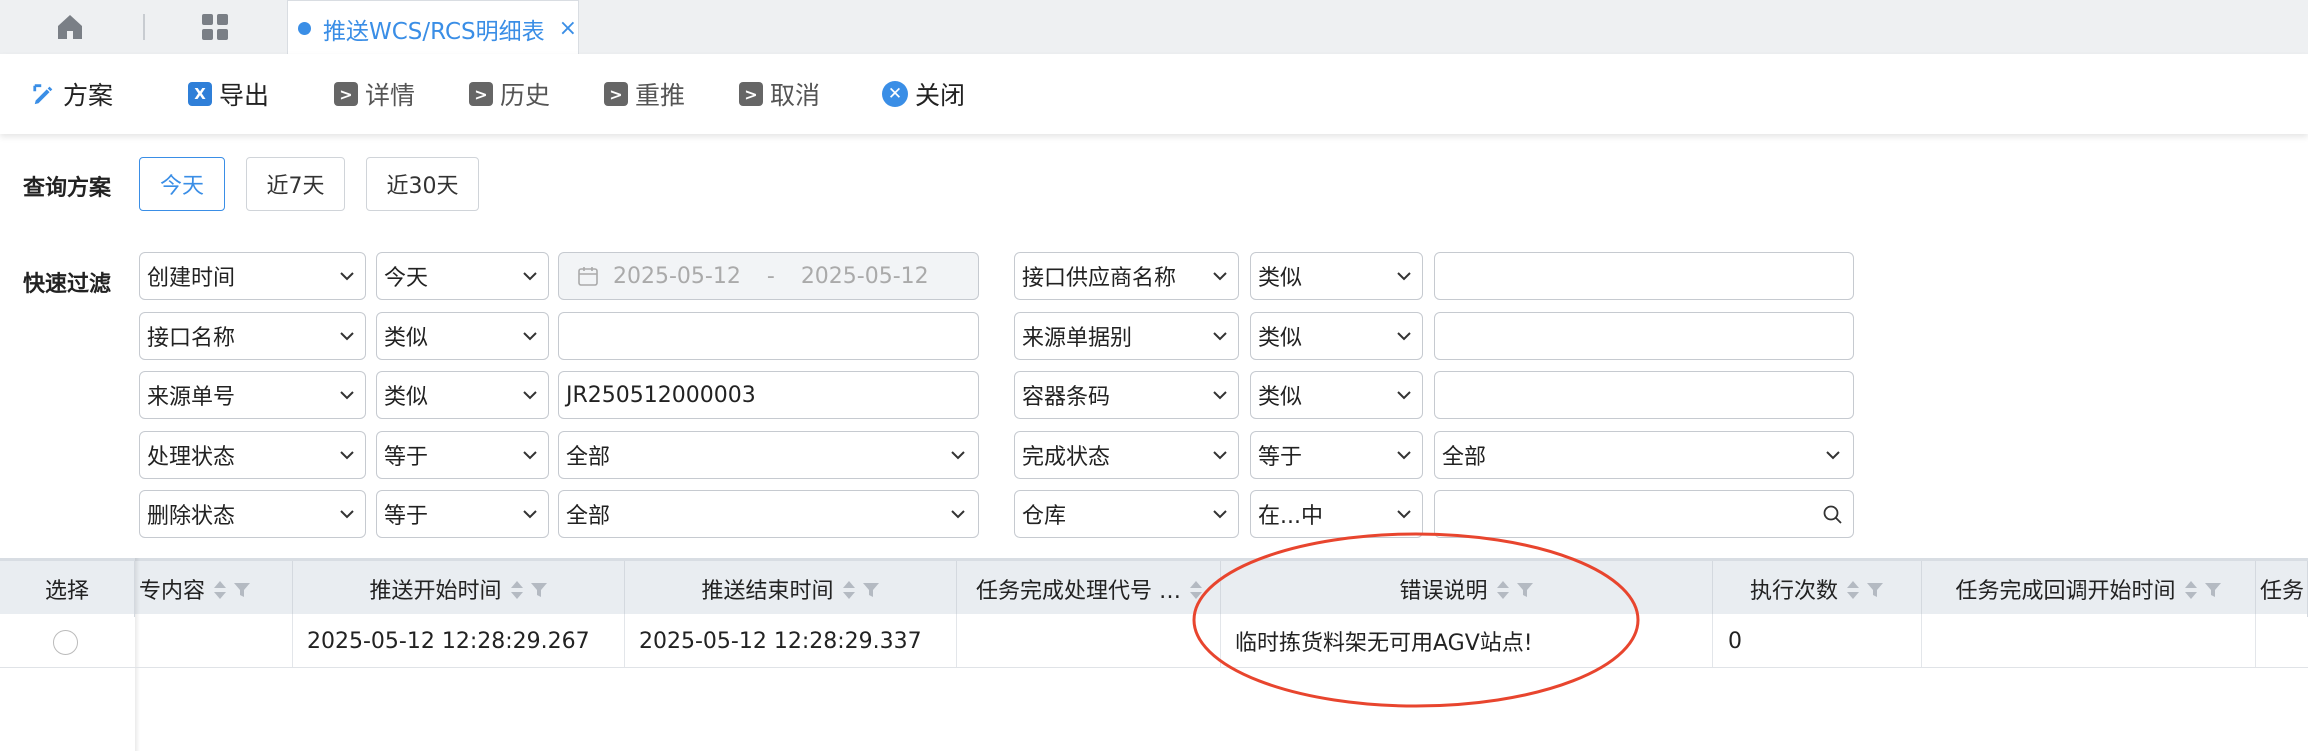  I want to click on chip-last-7-days: 近7天, so click(295, 184).